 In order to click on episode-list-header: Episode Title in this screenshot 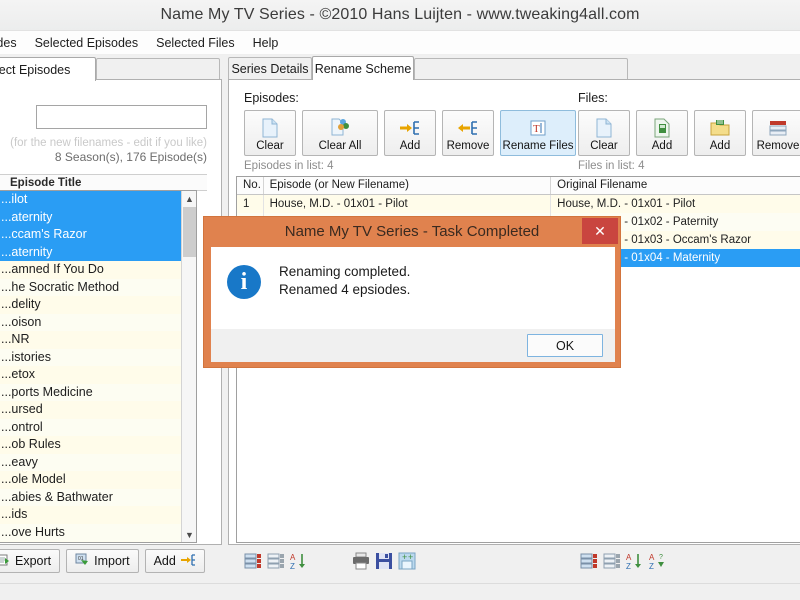, I will do `click(103, 182)`.